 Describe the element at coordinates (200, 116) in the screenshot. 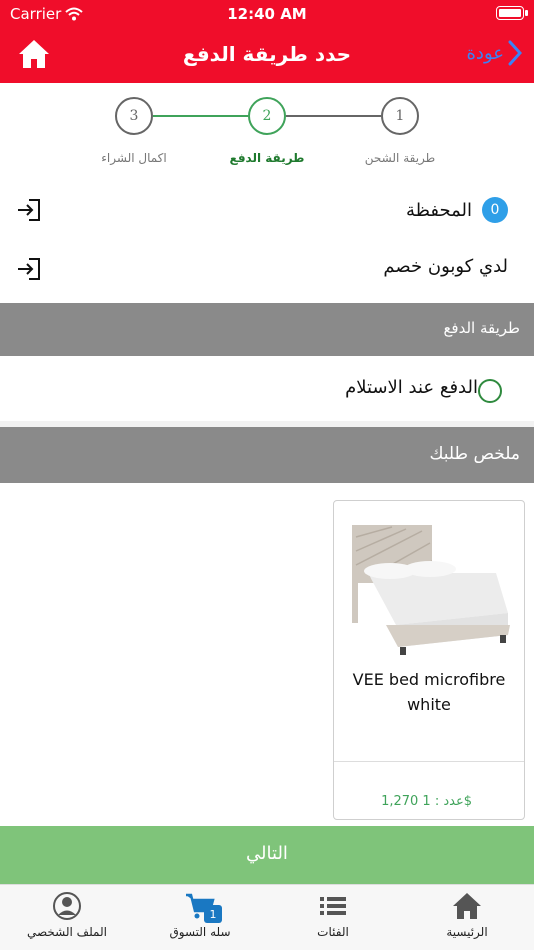

I see `step-connector-done` at that location.